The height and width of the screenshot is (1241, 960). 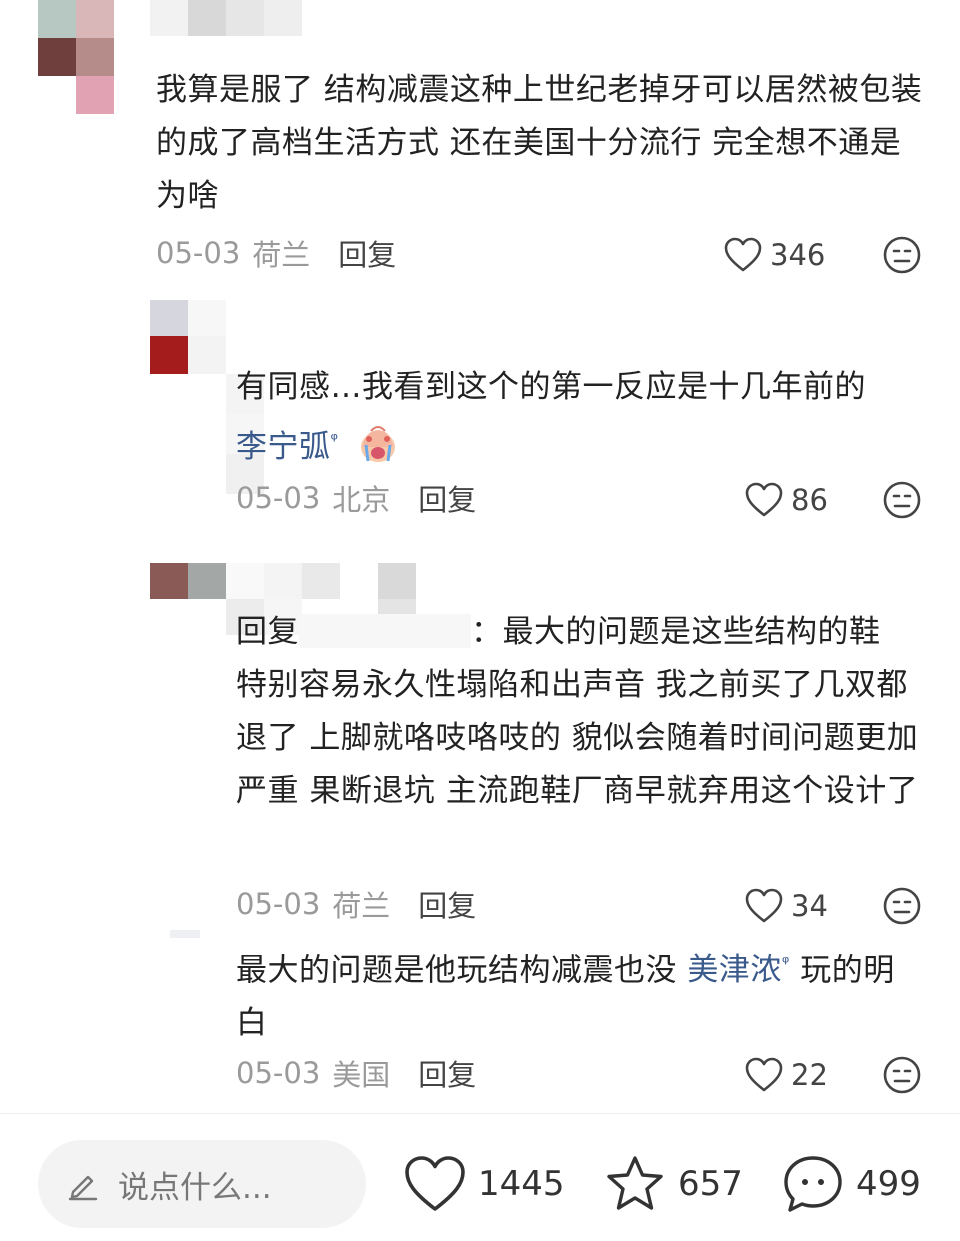 I want to click on mention-link: 美津浓ᵠ, so click(x=738, y=970).